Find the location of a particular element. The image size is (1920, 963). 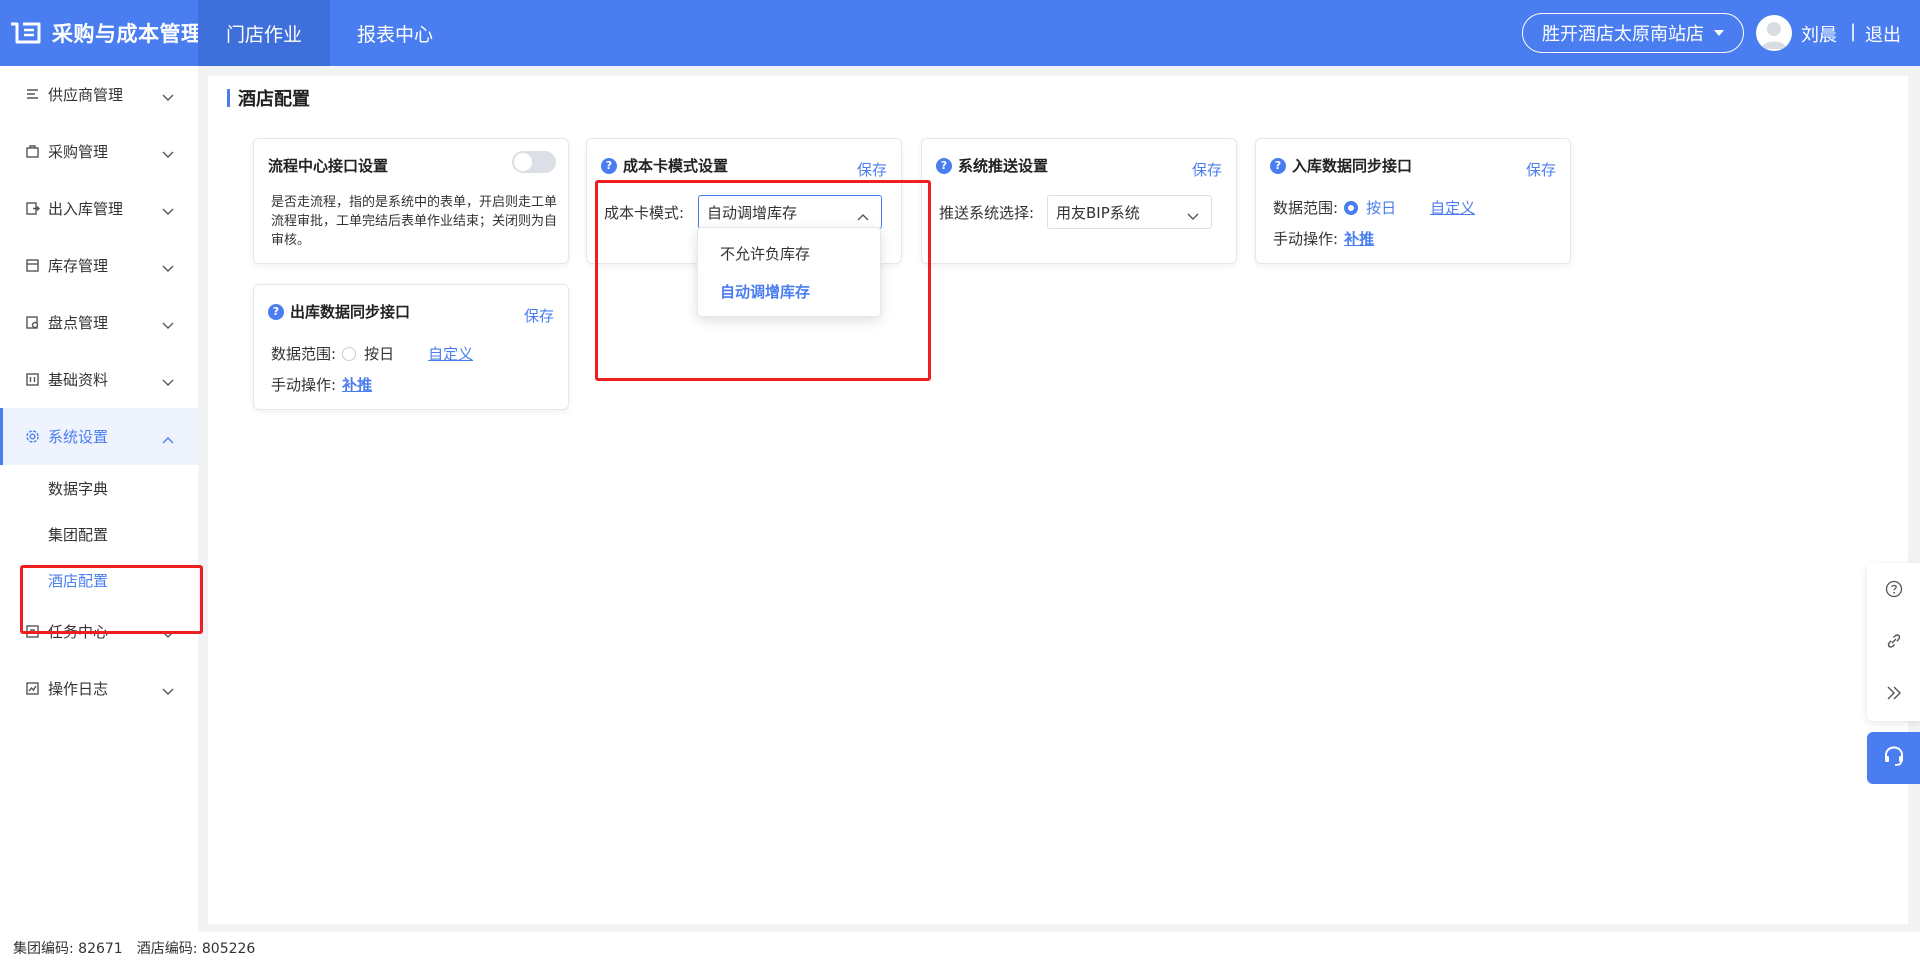

page-title: 酒店配置 is located at coordinates (268, 99).